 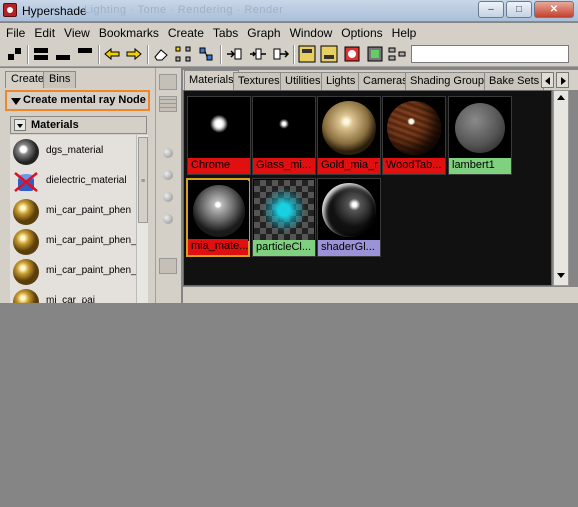 I want to click on forward-arrow-icon, so click(x=134, y=54).